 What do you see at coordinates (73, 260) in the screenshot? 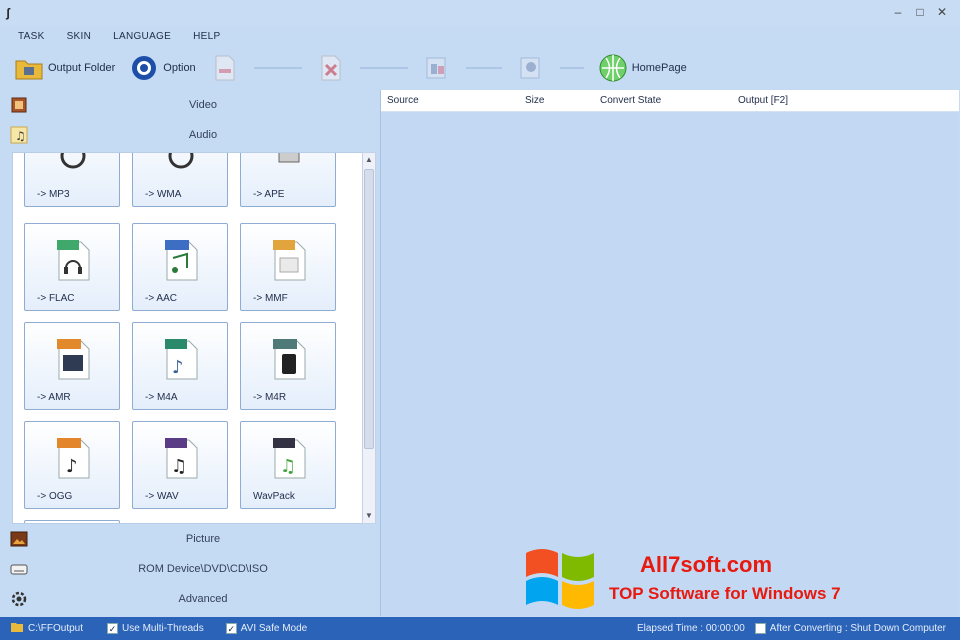
I see `flac-file-icon` at bounding box center [73, 260].